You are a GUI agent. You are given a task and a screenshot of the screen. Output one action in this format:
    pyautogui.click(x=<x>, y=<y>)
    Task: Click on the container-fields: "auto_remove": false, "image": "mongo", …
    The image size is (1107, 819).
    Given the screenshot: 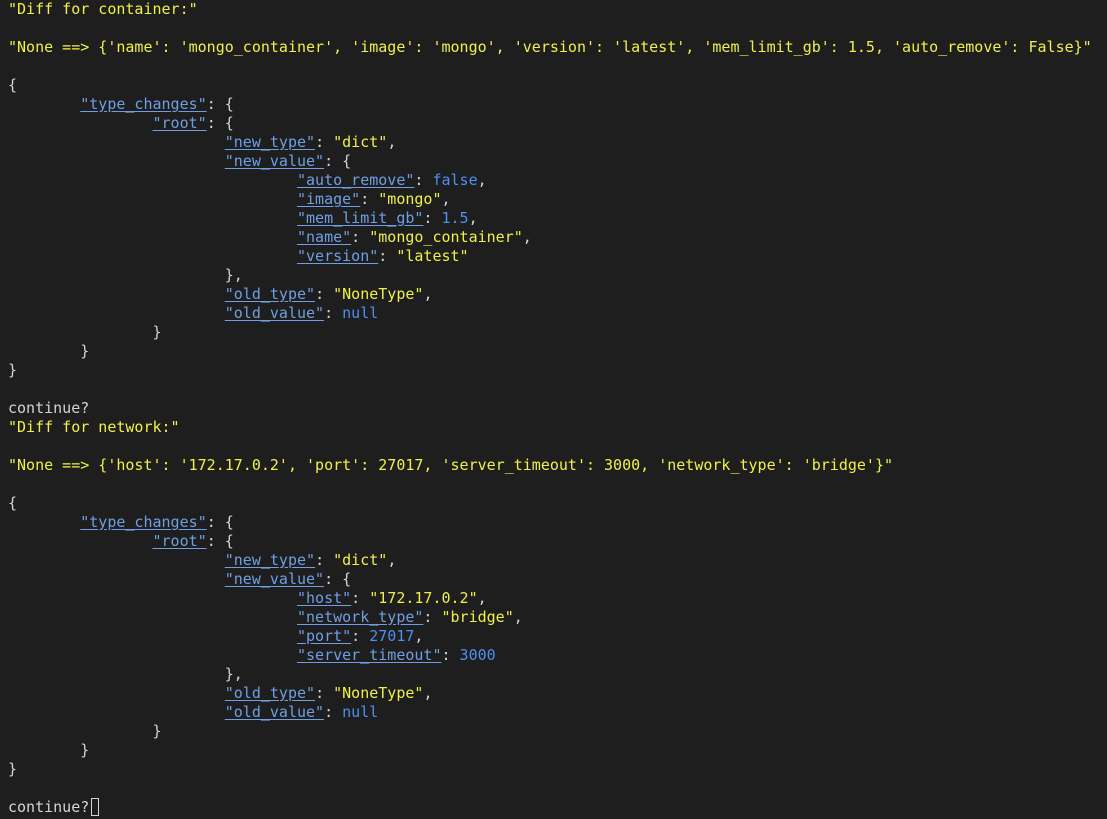 What is the action you would take?
    pyautogui.click(x=557, y=218)
    